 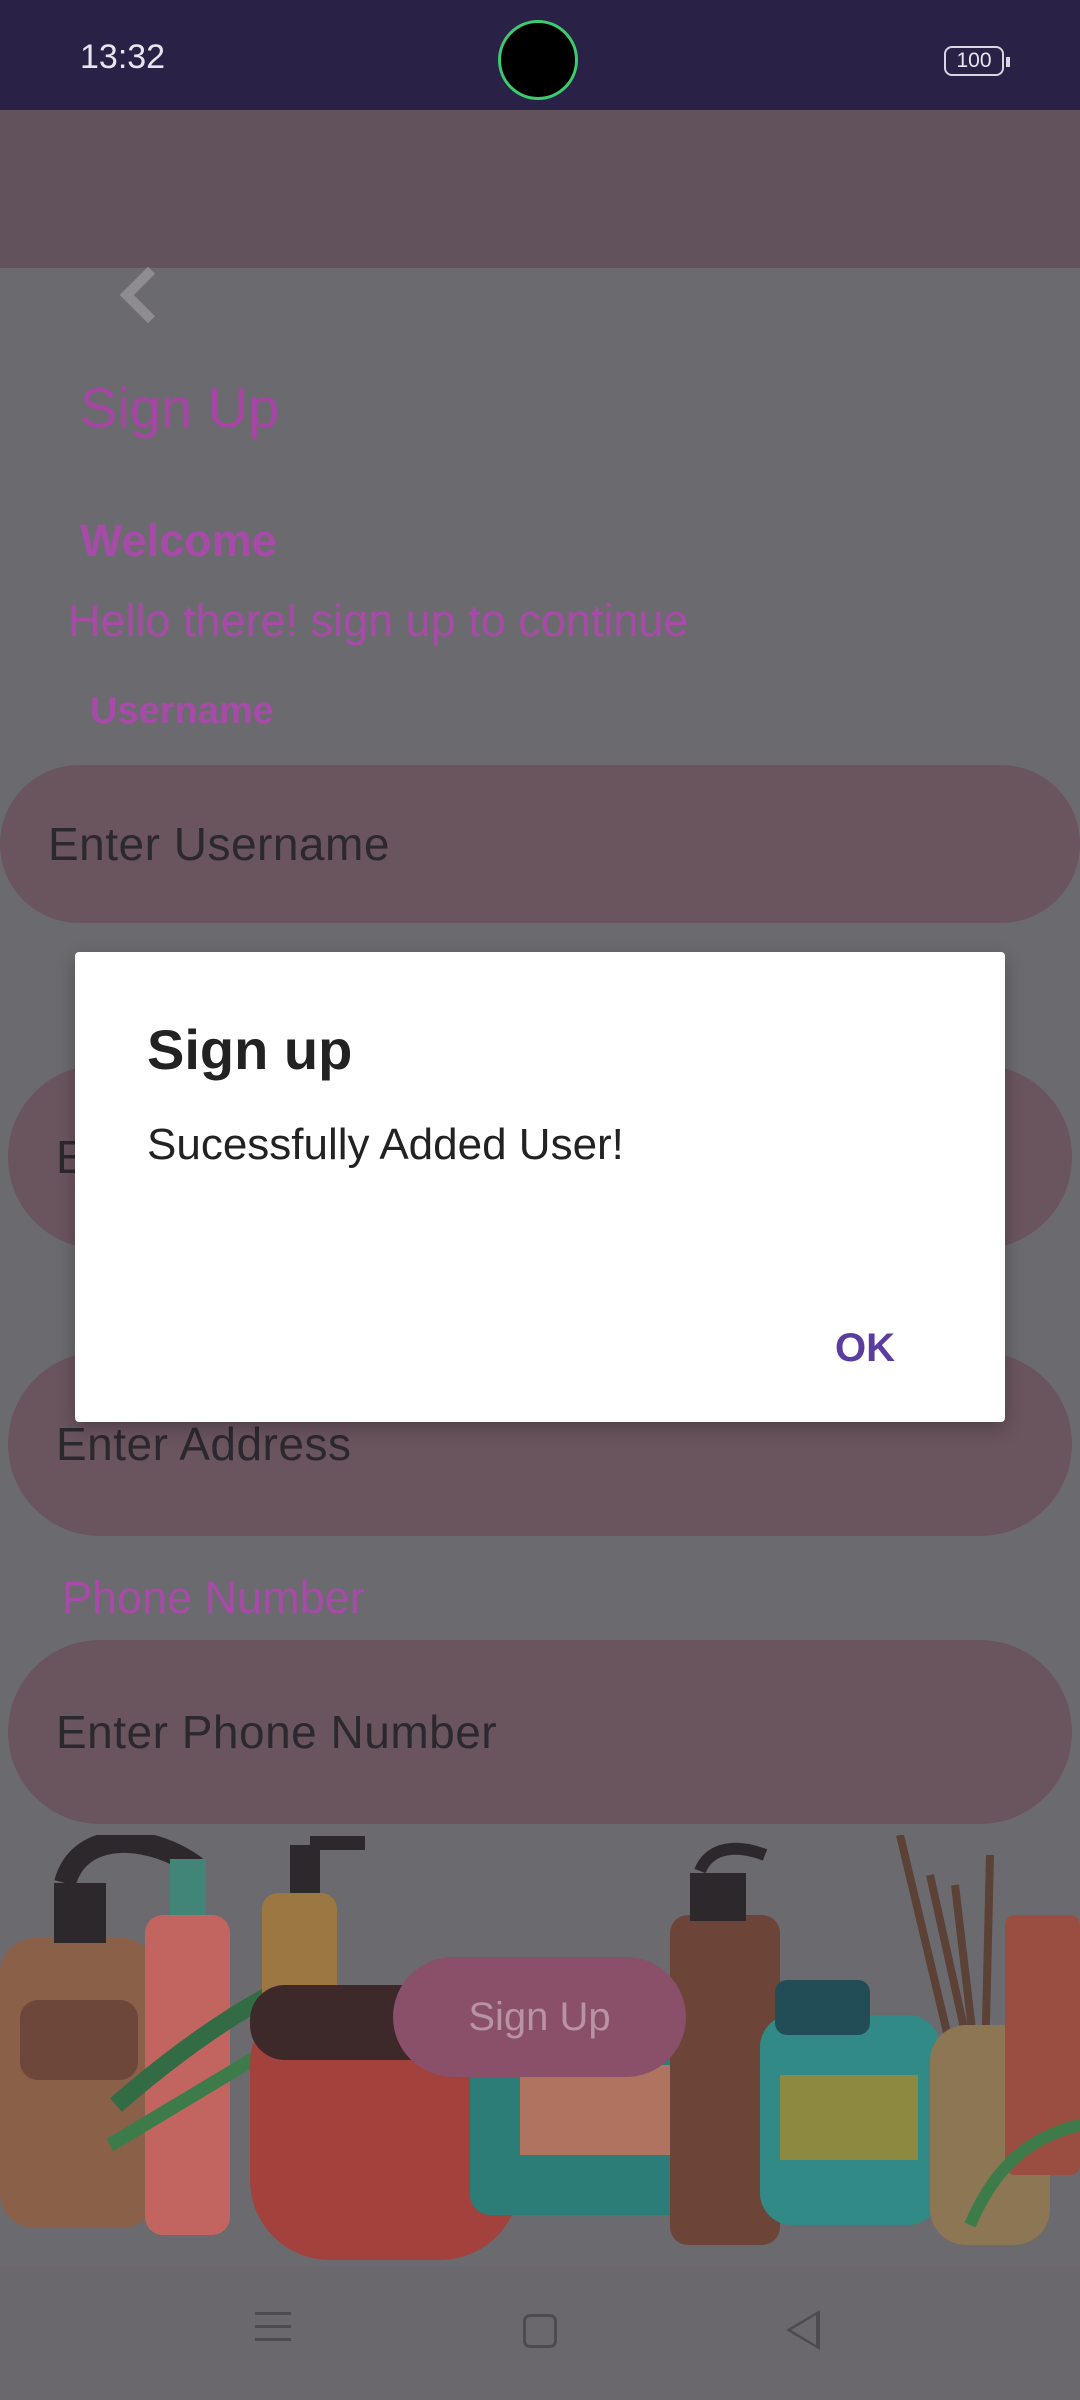 I want to click on triangle-back-icon, so click(x=803, y=2330).